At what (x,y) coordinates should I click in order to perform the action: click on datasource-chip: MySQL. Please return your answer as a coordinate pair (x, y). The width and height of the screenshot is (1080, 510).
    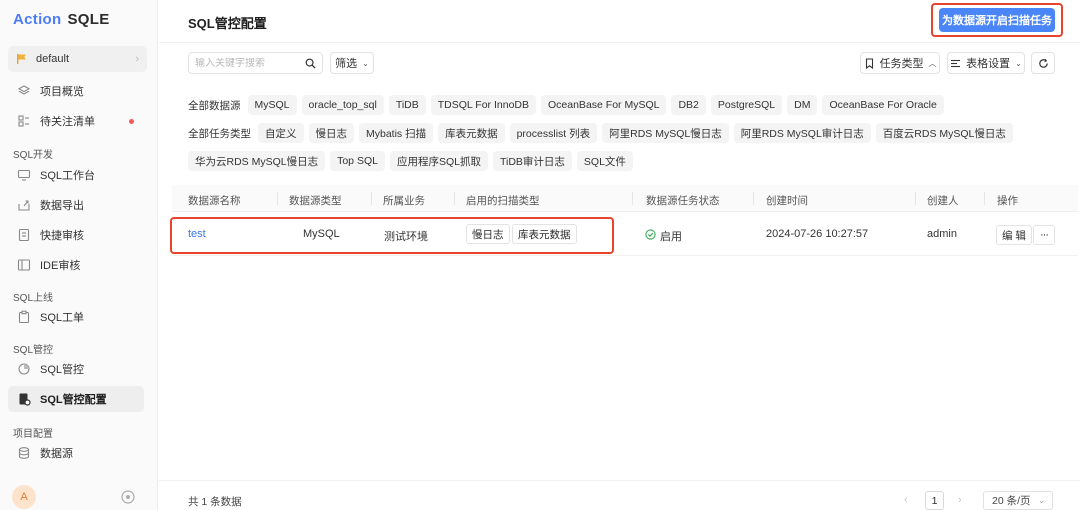
    Looking at the image, I should click on (272, 105).